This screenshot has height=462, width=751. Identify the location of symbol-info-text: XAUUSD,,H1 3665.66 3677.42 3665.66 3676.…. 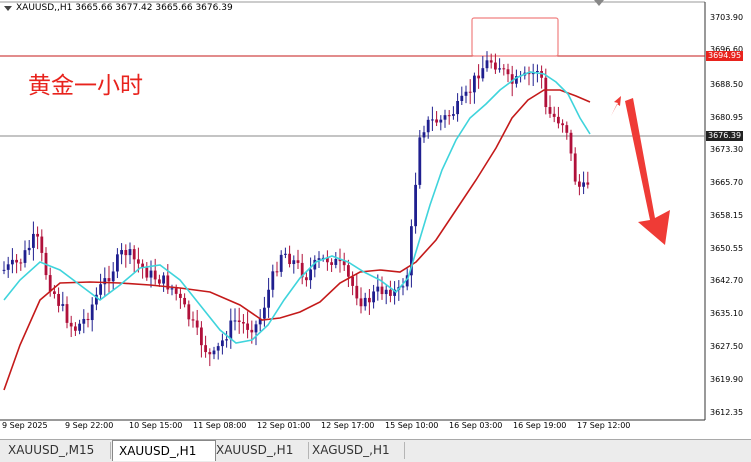
(124, 8).